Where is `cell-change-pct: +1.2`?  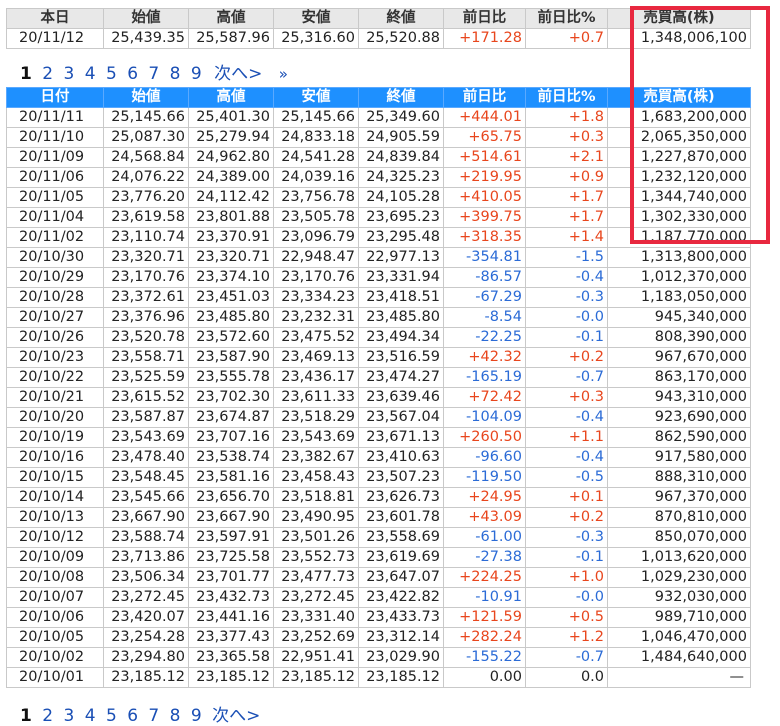
cell-change-pct: +1.2 is located at coordinates (566, 637).